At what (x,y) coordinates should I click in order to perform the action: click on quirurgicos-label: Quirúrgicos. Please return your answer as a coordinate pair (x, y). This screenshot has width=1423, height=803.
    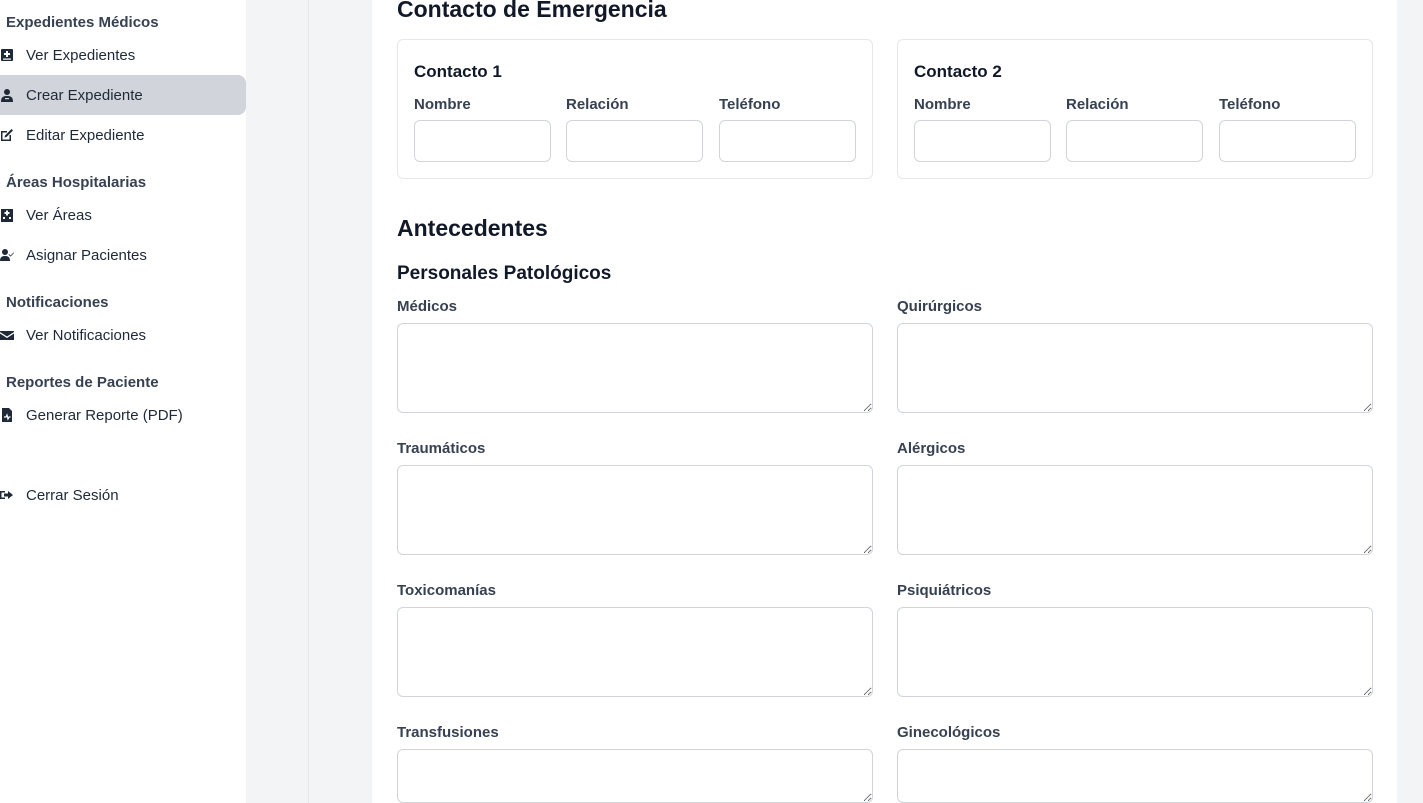
    Looking at the image, I should click on (940, 306).